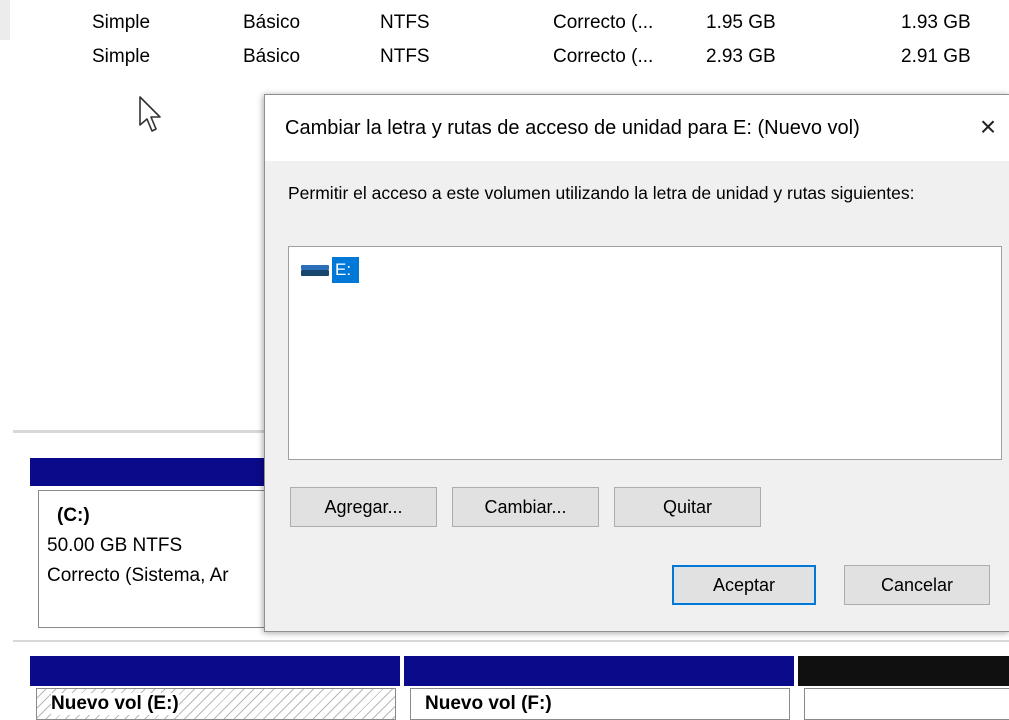 The image size is (1009, 720). I want to click on cell-capacity: 2.93 GB, so click(741, 56).